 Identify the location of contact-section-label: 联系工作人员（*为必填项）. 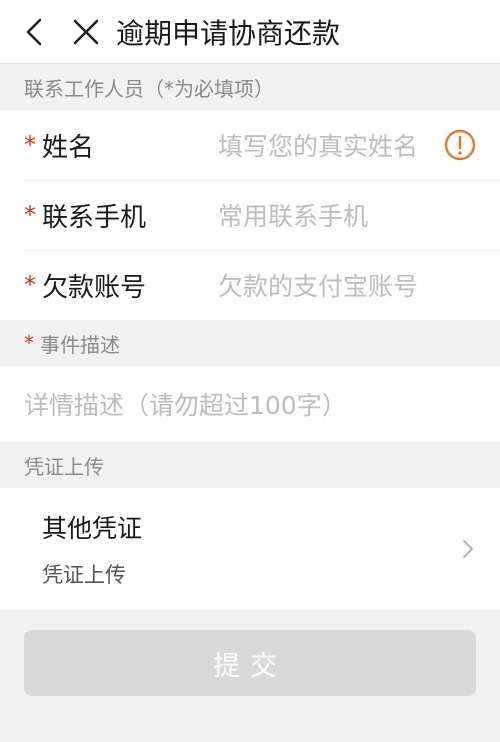
(149, 88).